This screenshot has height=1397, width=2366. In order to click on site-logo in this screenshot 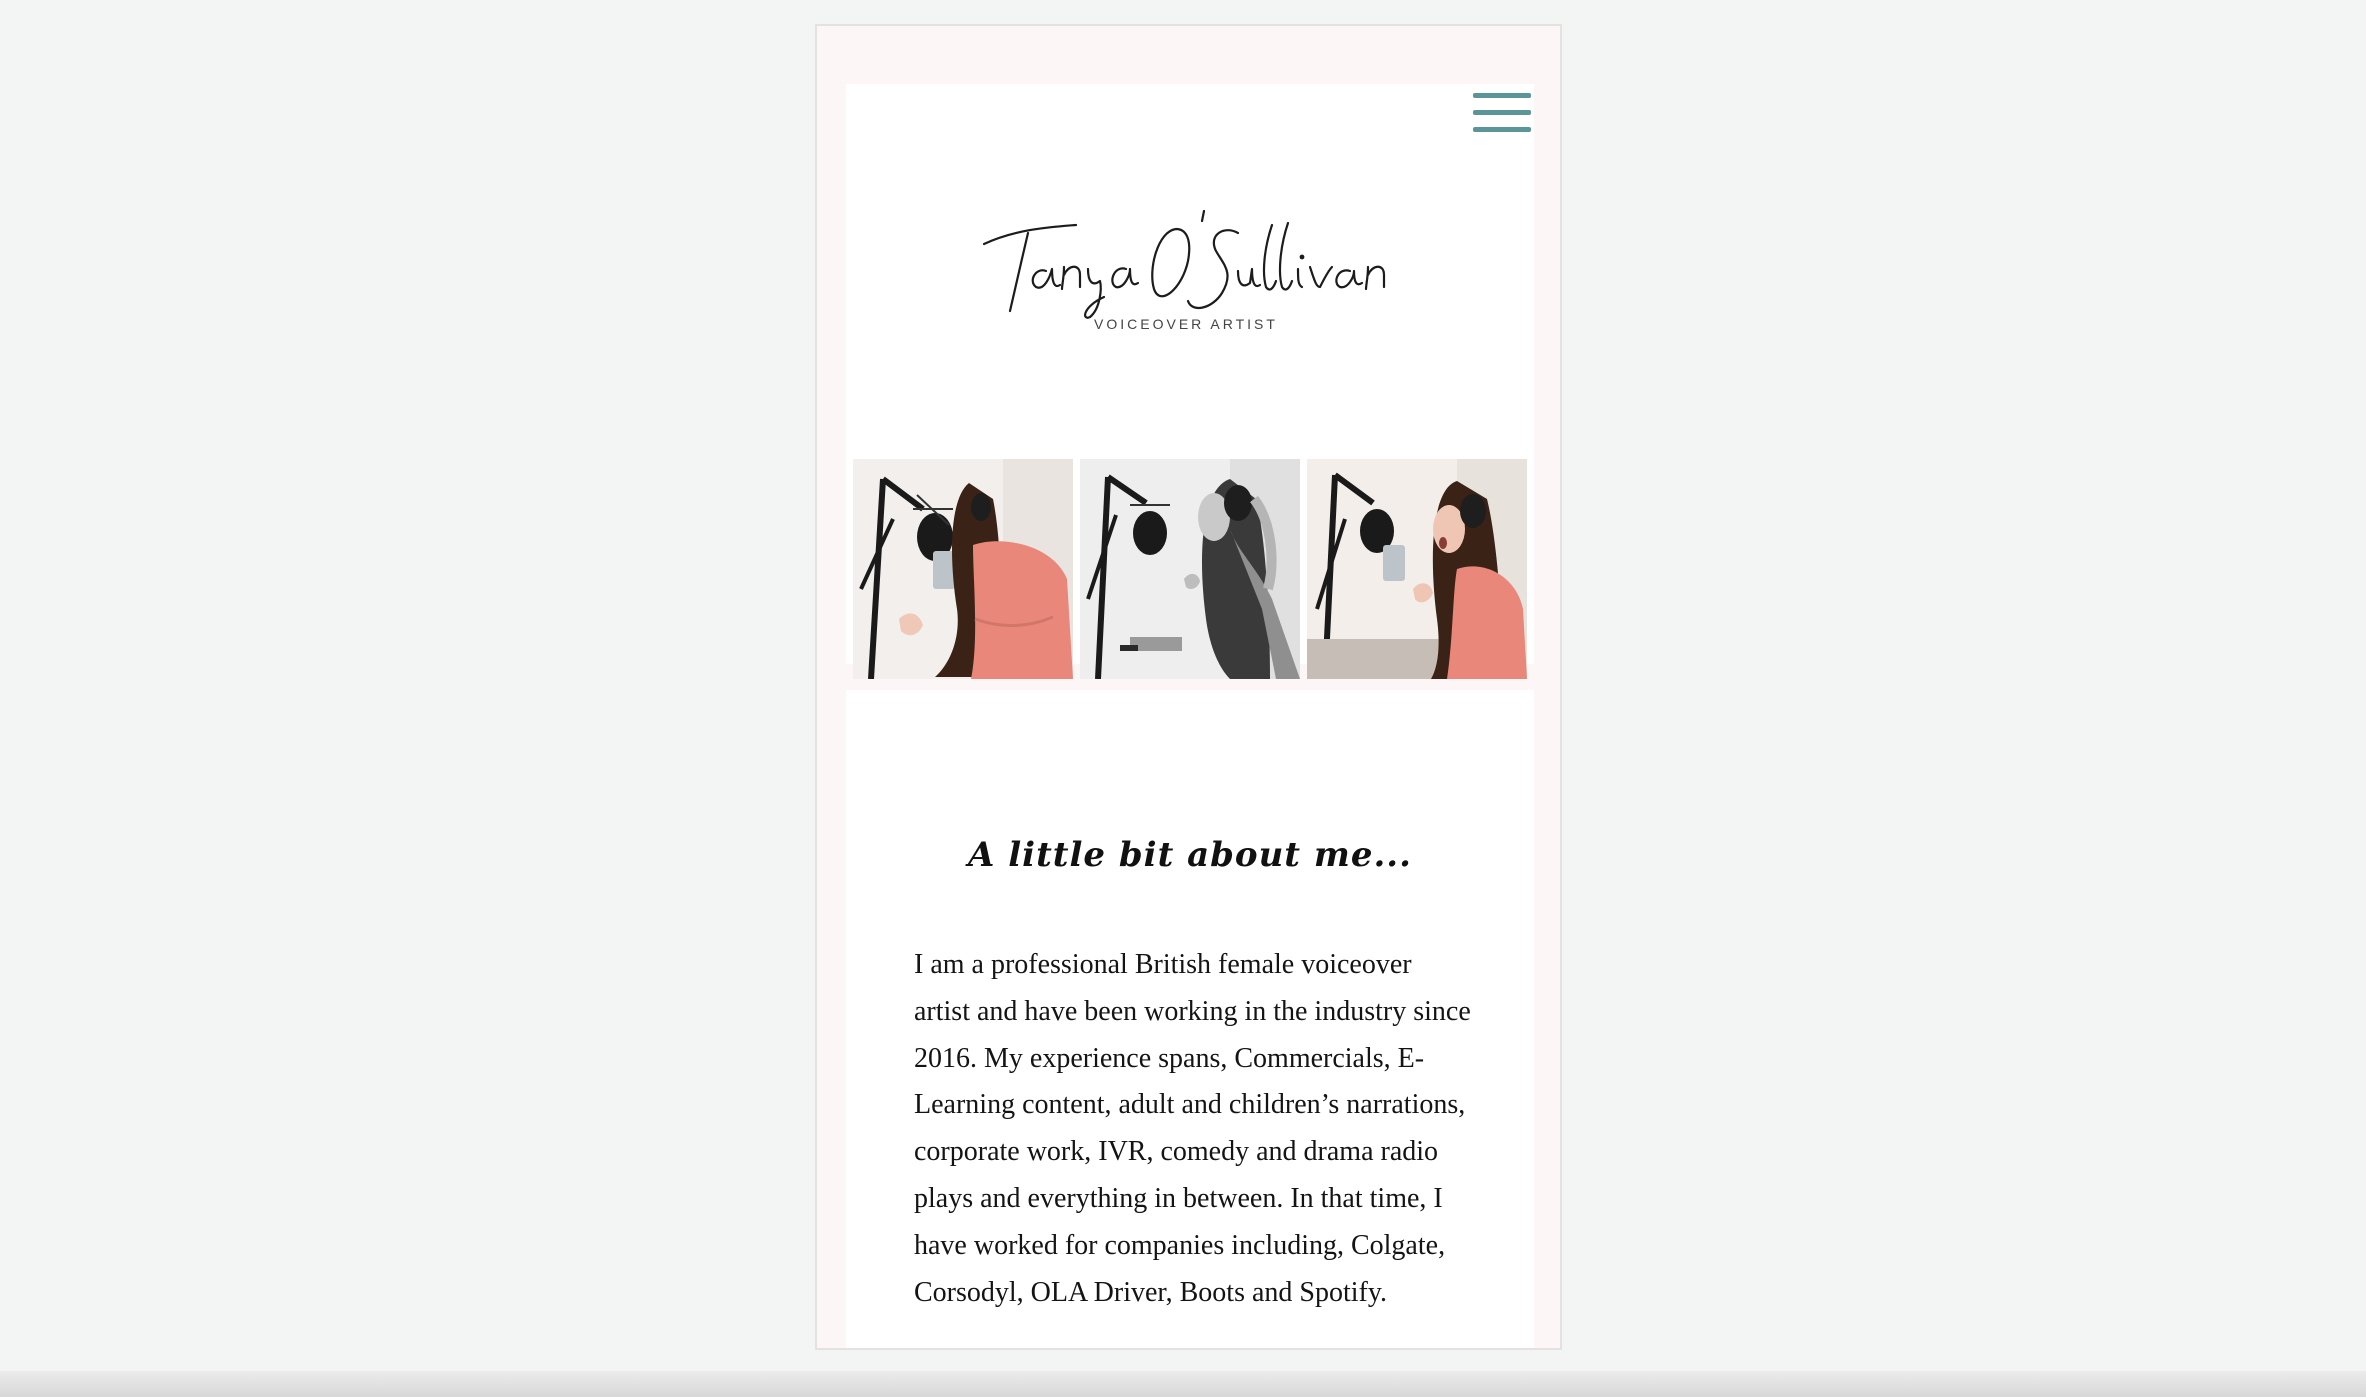, I will do `click(1186, 259)`.